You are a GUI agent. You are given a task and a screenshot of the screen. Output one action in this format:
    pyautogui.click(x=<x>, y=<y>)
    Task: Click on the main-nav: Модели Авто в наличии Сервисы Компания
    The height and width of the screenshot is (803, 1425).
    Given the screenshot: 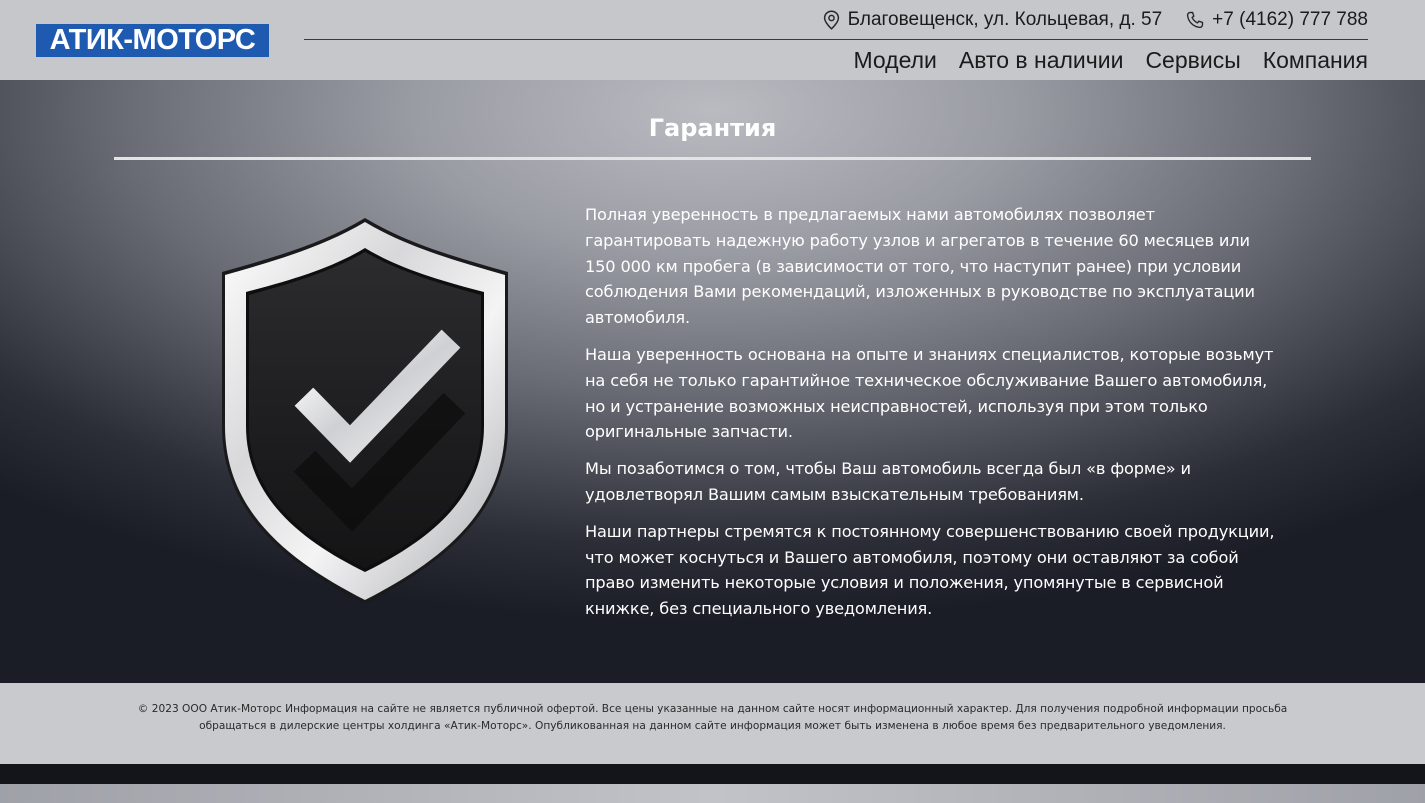 What is the action you would take?
    pyautogui.click(x=1099, y=60)
    